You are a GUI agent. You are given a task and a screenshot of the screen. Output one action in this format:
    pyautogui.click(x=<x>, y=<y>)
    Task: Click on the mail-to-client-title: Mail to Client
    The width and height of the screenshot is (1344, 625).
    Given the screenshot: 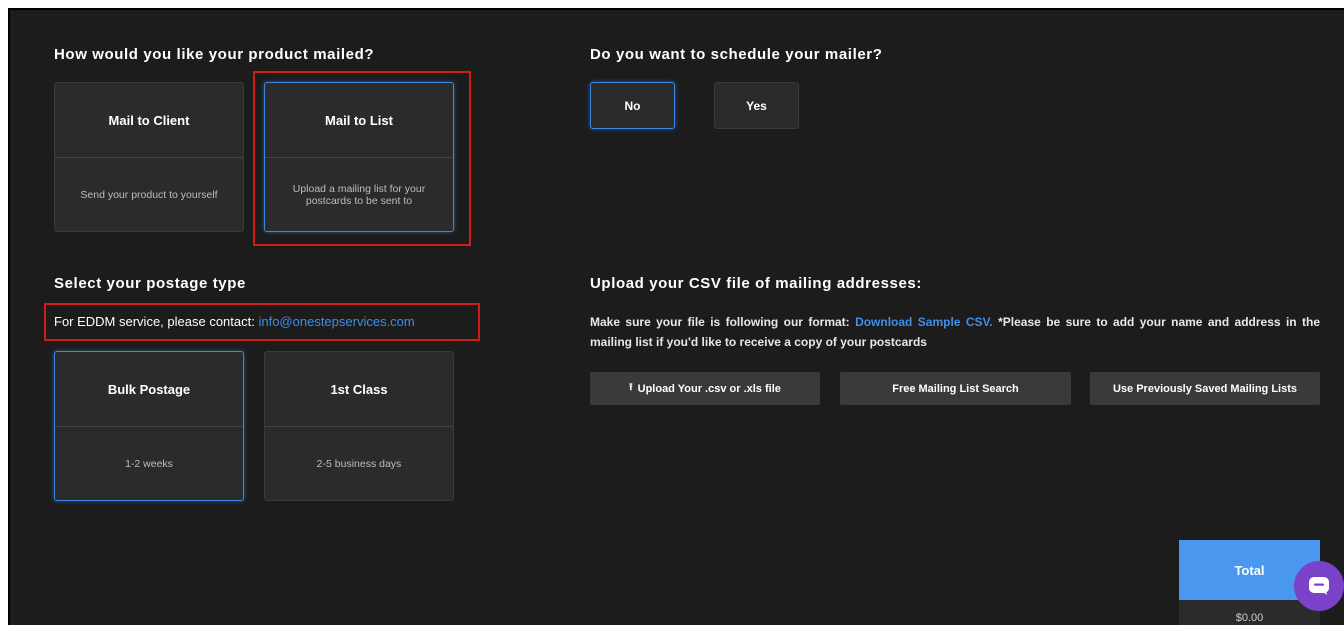 What is the action you would take?
    pyautogui.click(x=149, y=120)
    